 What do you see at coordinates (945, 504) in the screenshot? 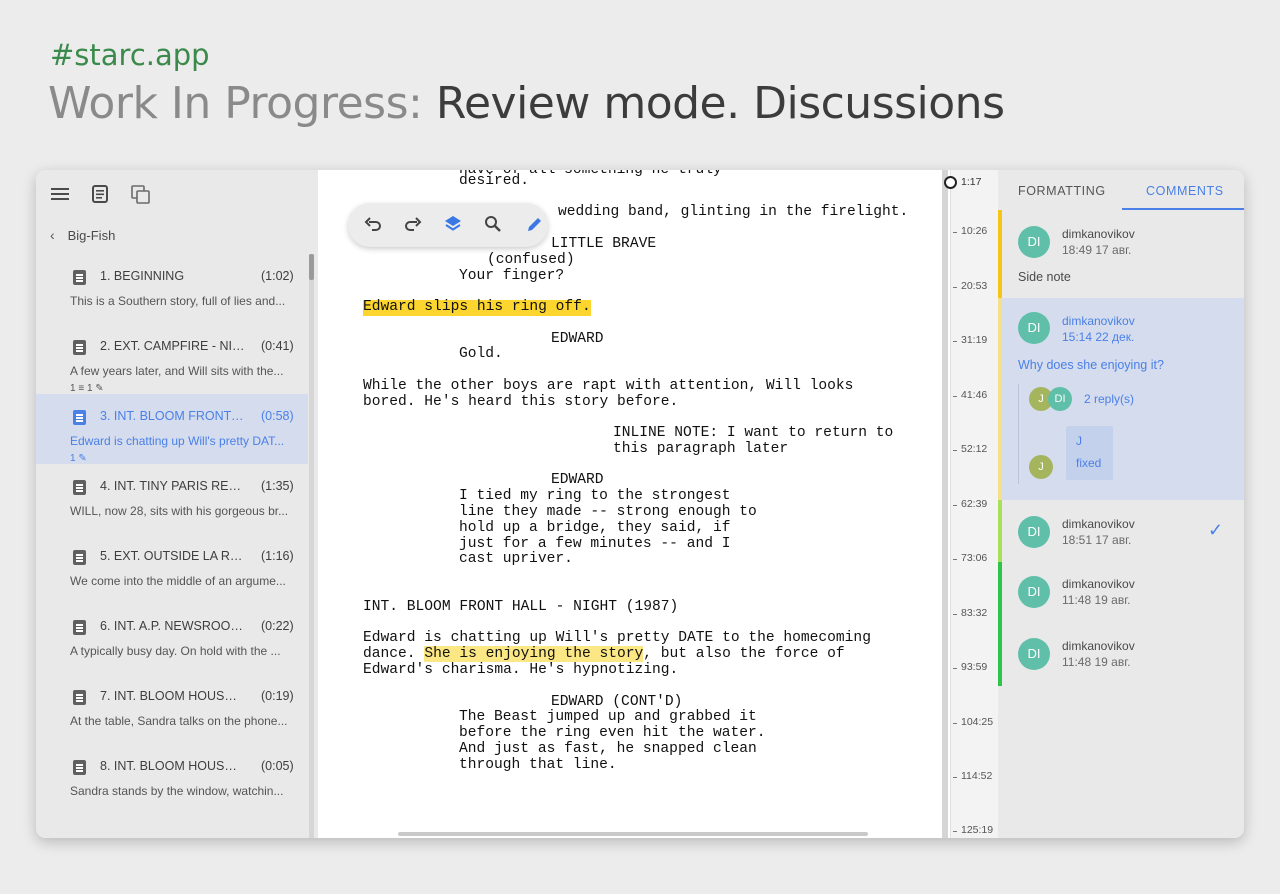
I see `editor-vertical-scrollbar` at bounding box center [945, 504].